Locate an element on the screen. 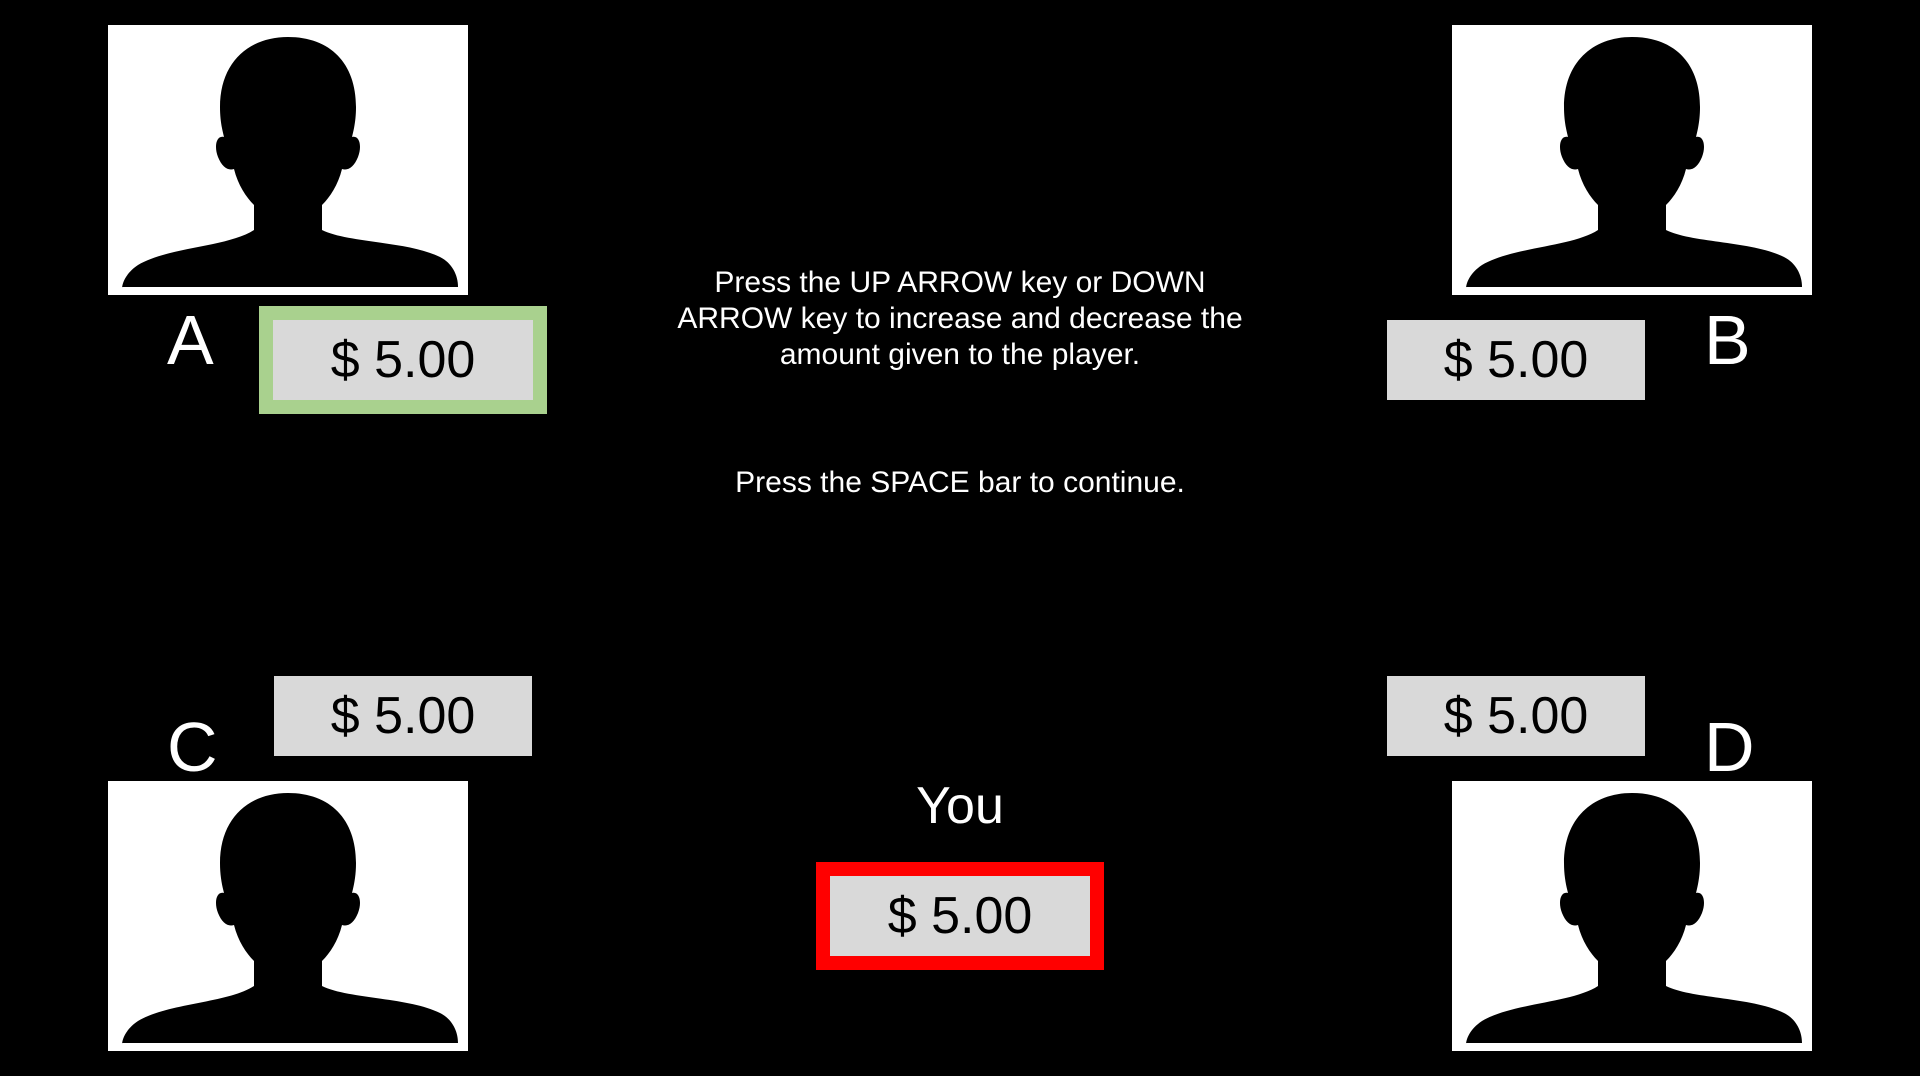  player-a-label: A is located at coordinates (190, 340).